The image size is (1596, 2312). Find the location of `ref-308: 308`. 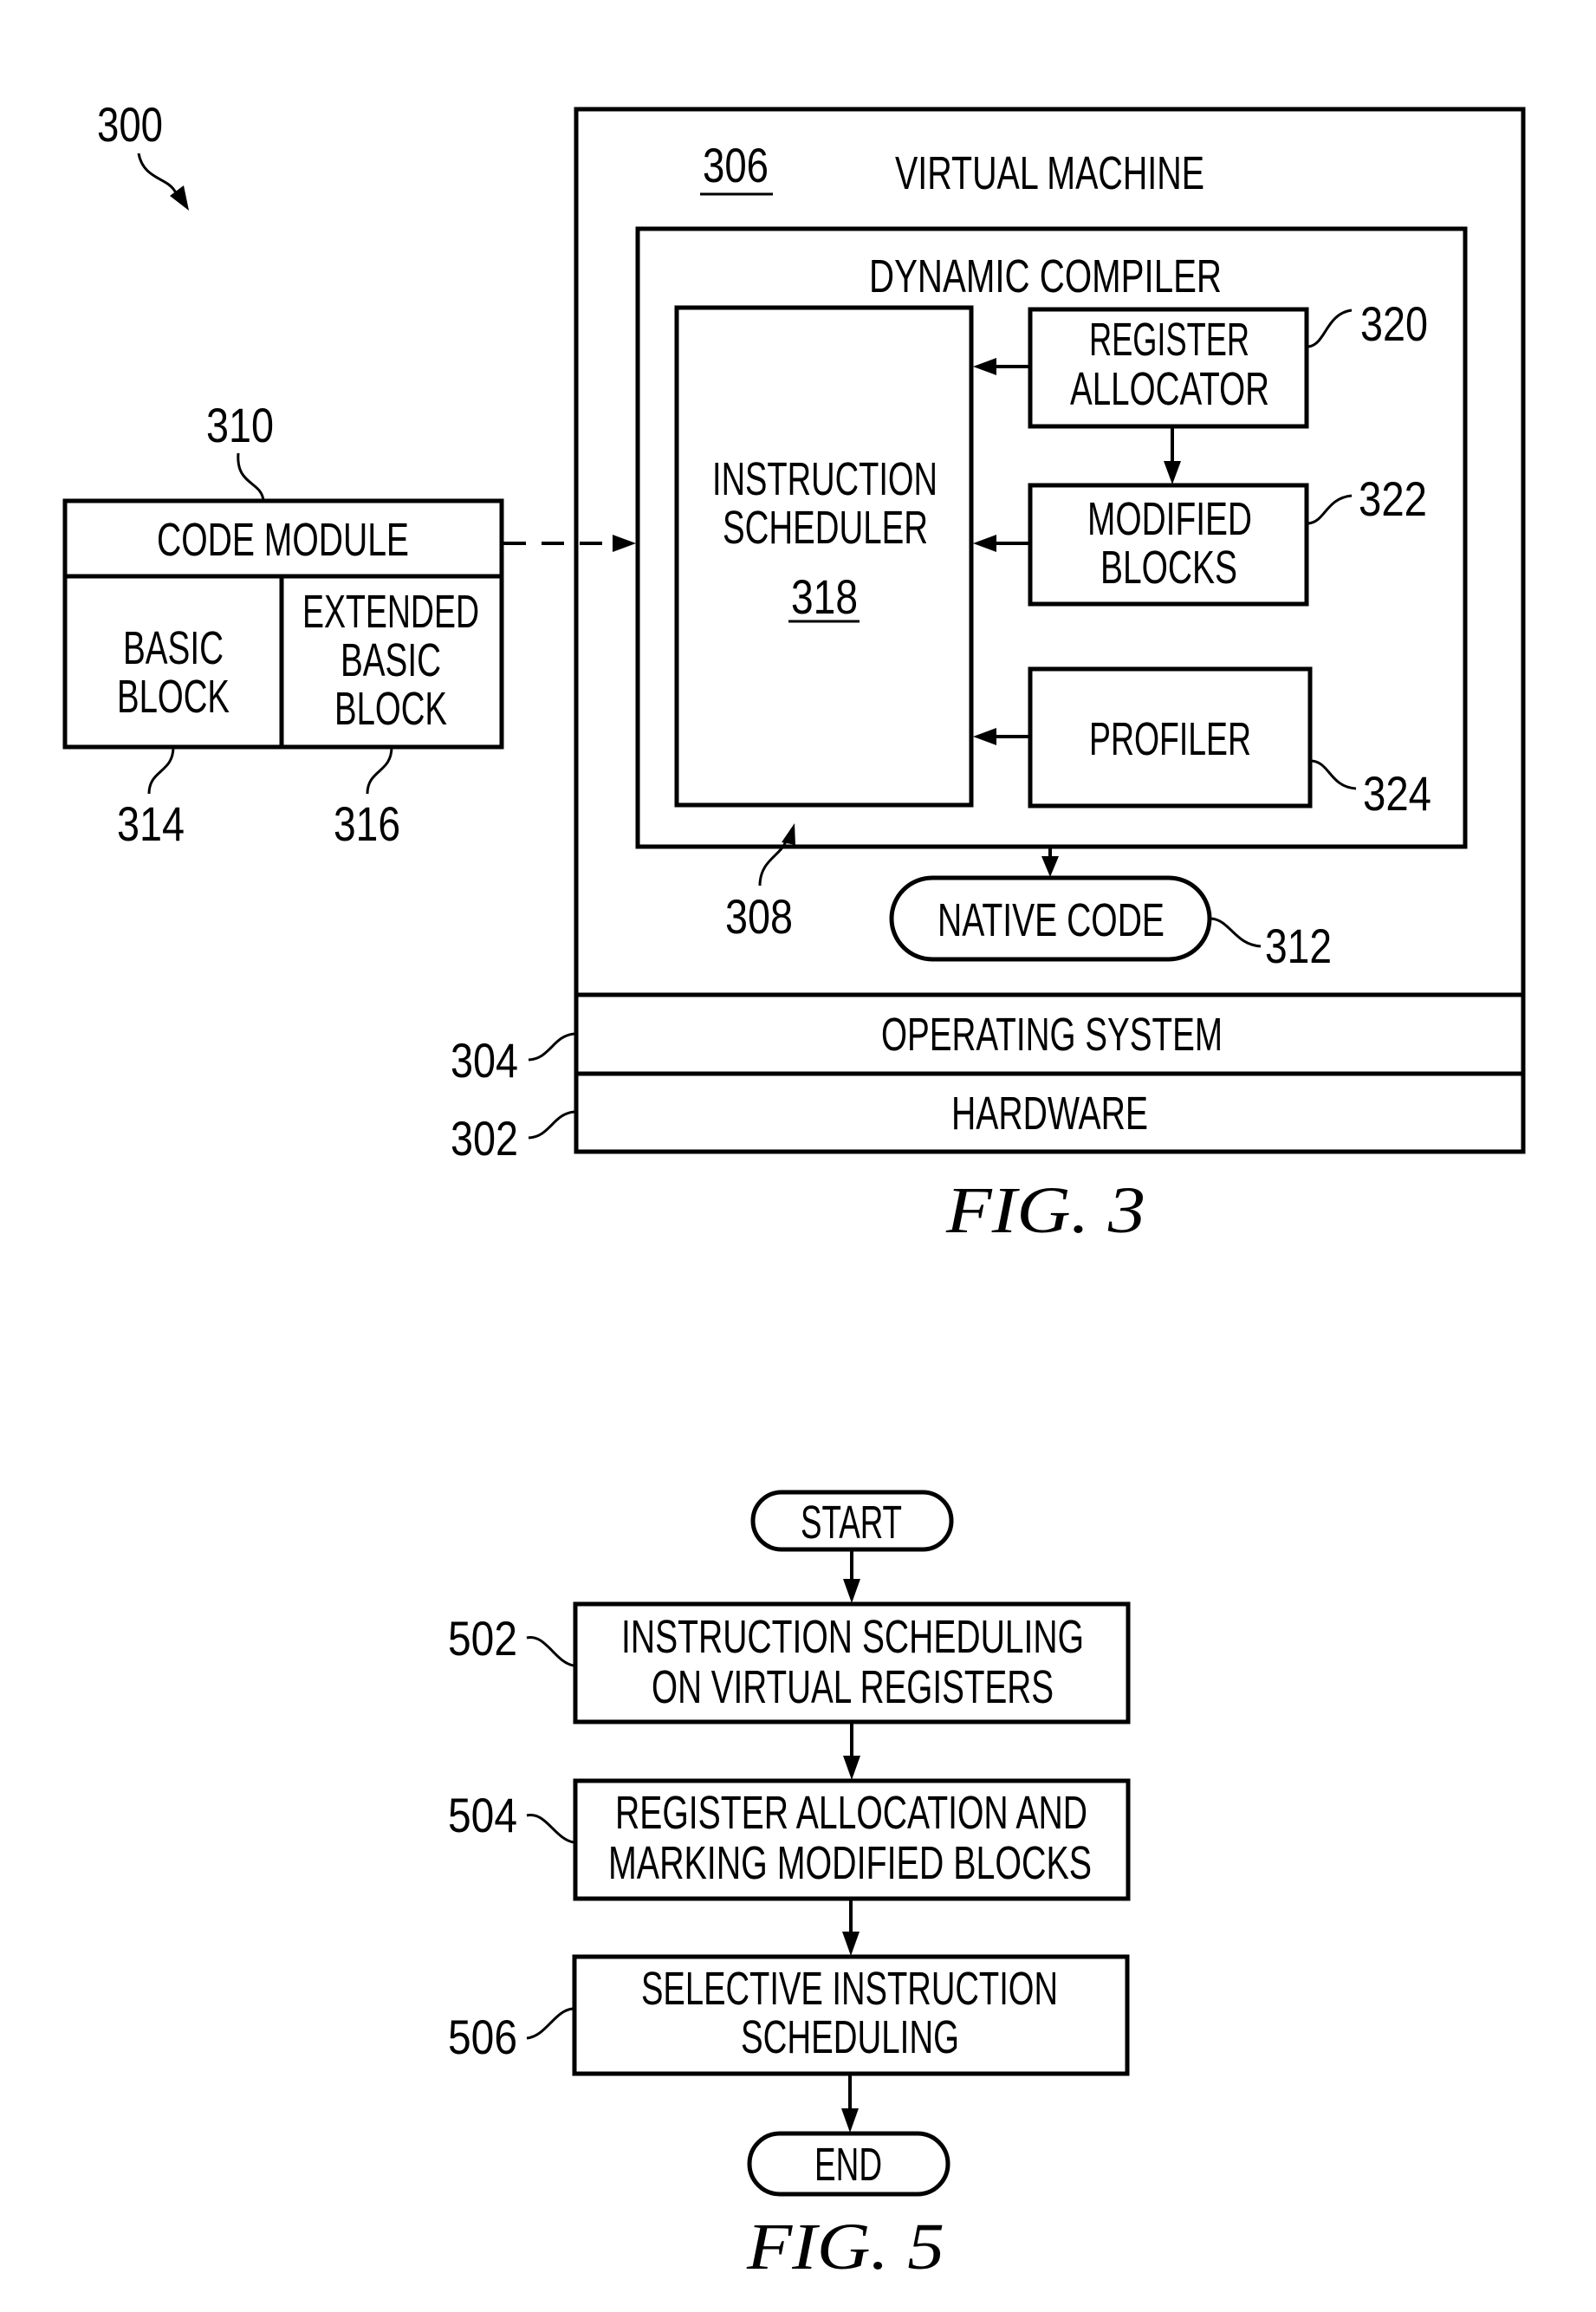

ref-308: 308 is located at coordinates (759, 917).